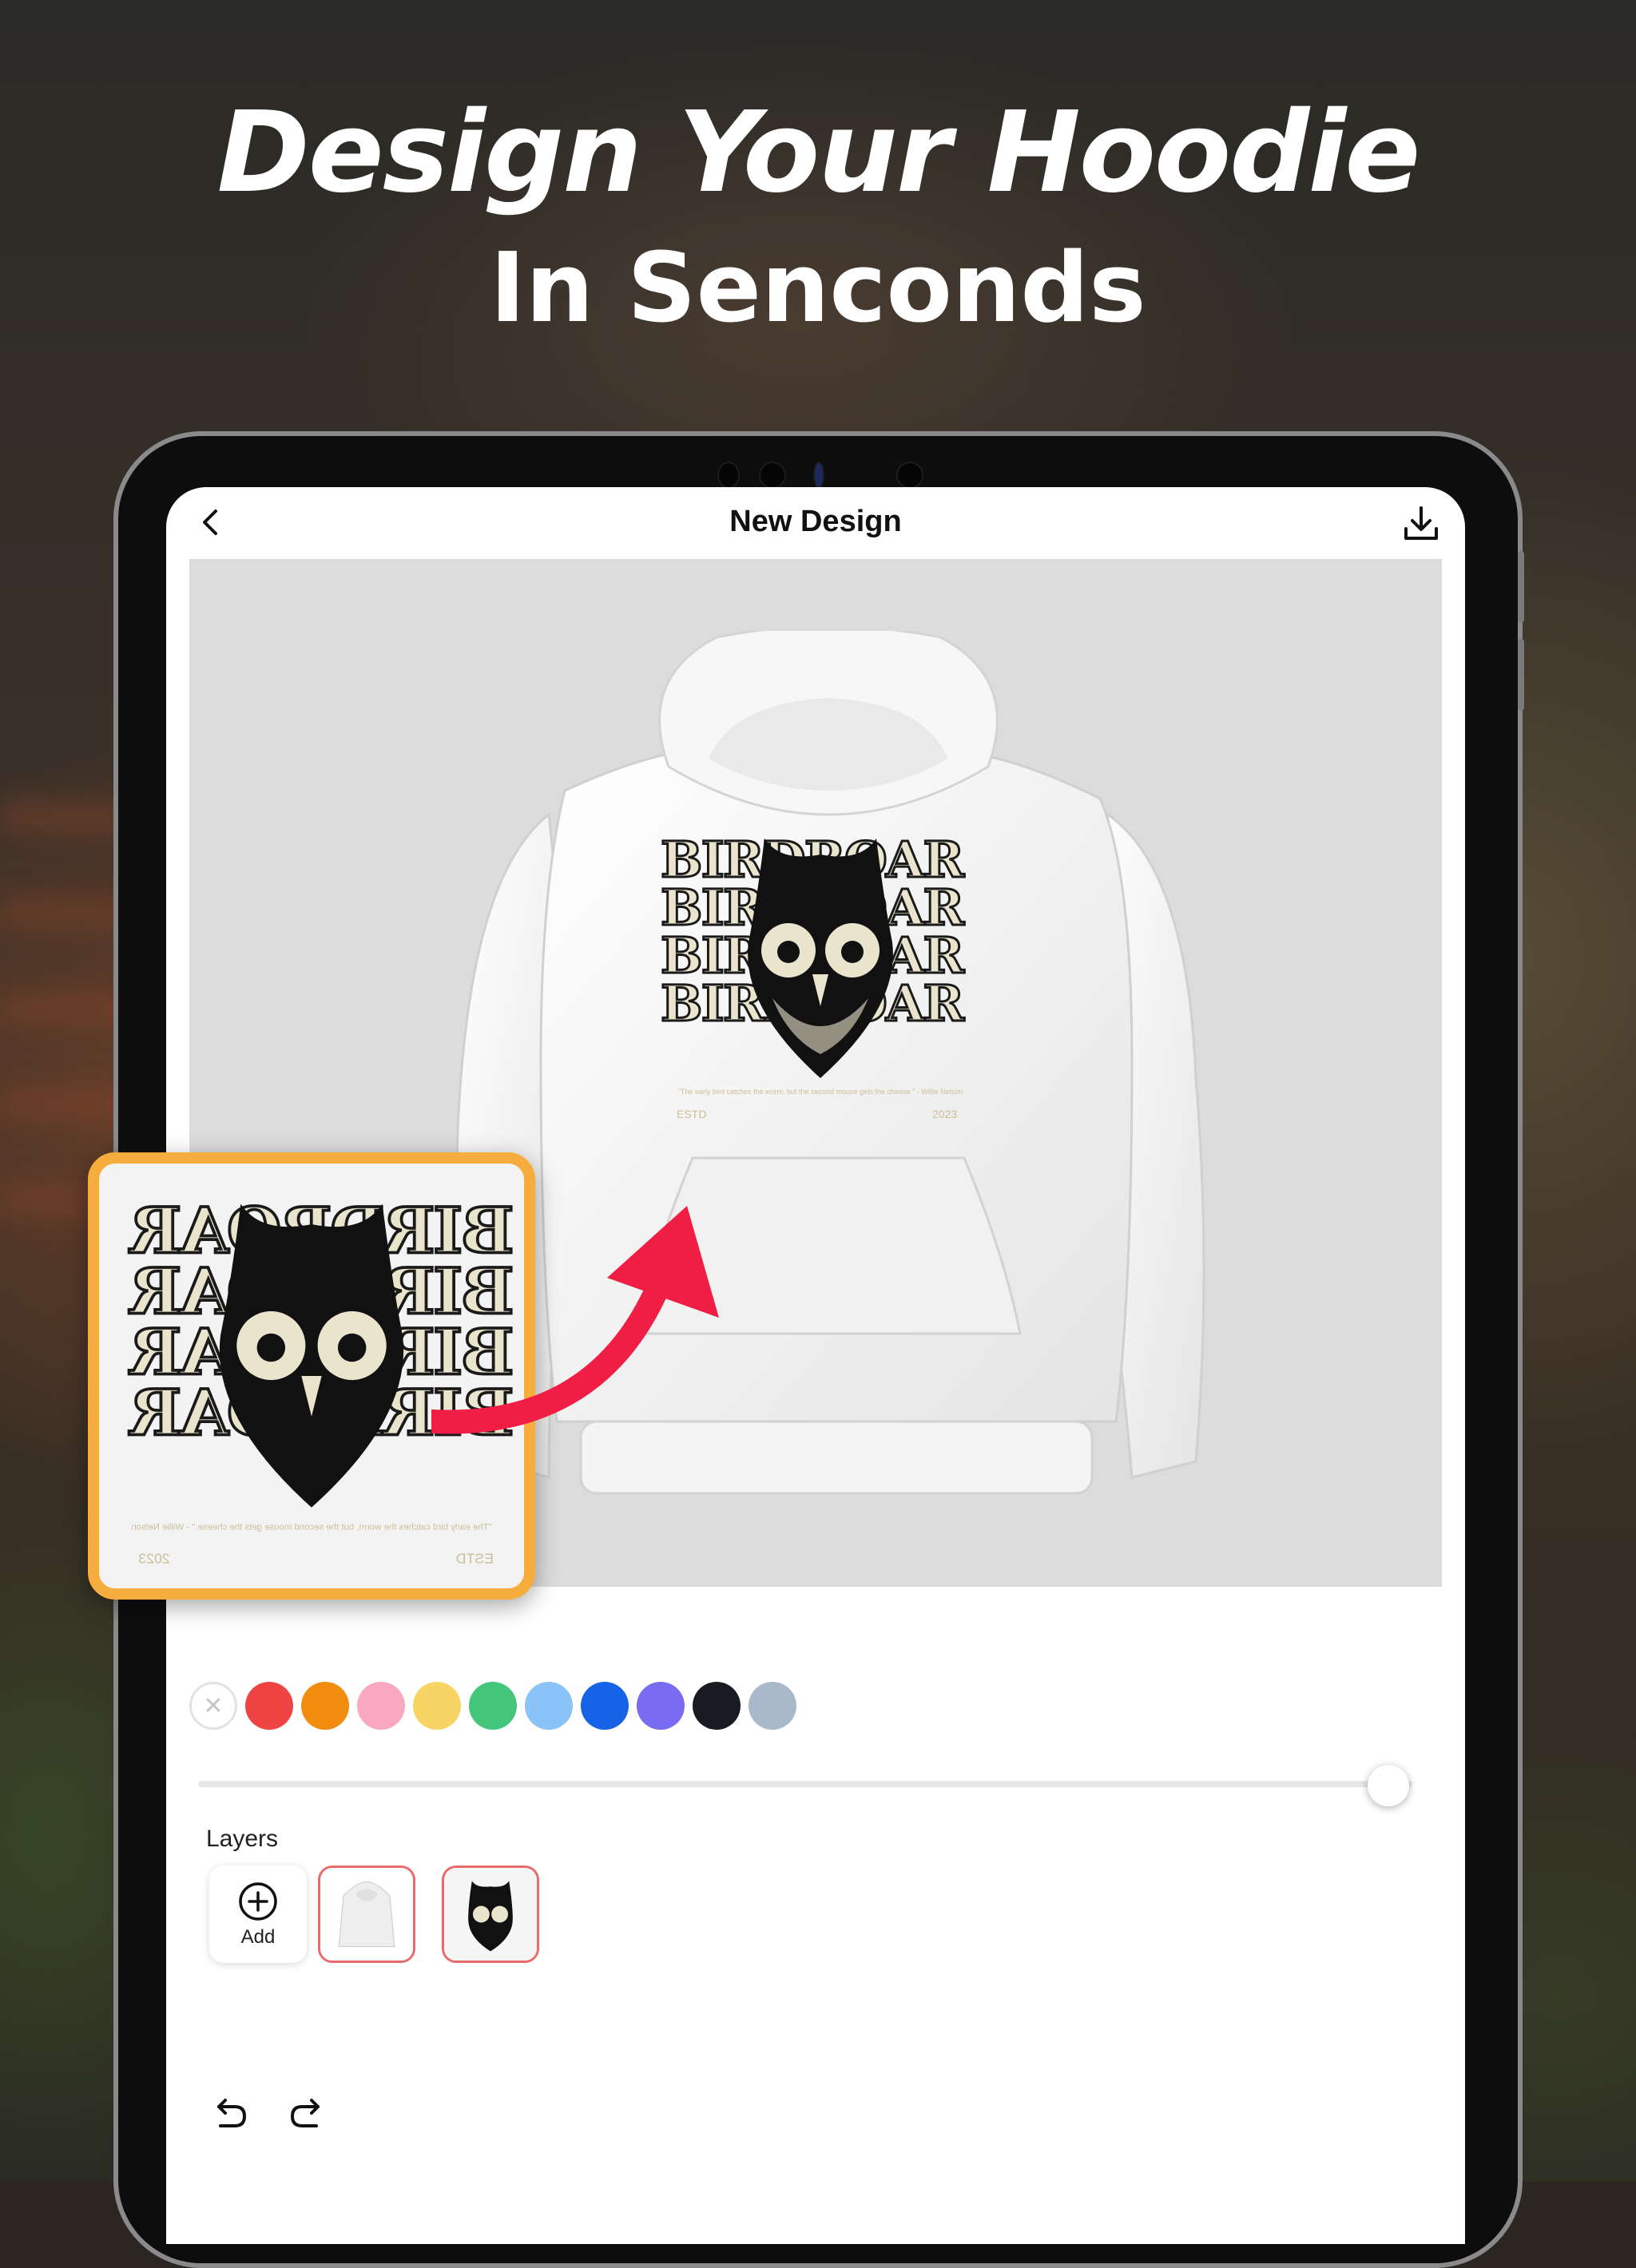 The width and height of the screenshot is (1636, 2268). Describe the element at coordinates (475, 1558) in the screenshot. I see `preview-estd: ESTD` at that location.